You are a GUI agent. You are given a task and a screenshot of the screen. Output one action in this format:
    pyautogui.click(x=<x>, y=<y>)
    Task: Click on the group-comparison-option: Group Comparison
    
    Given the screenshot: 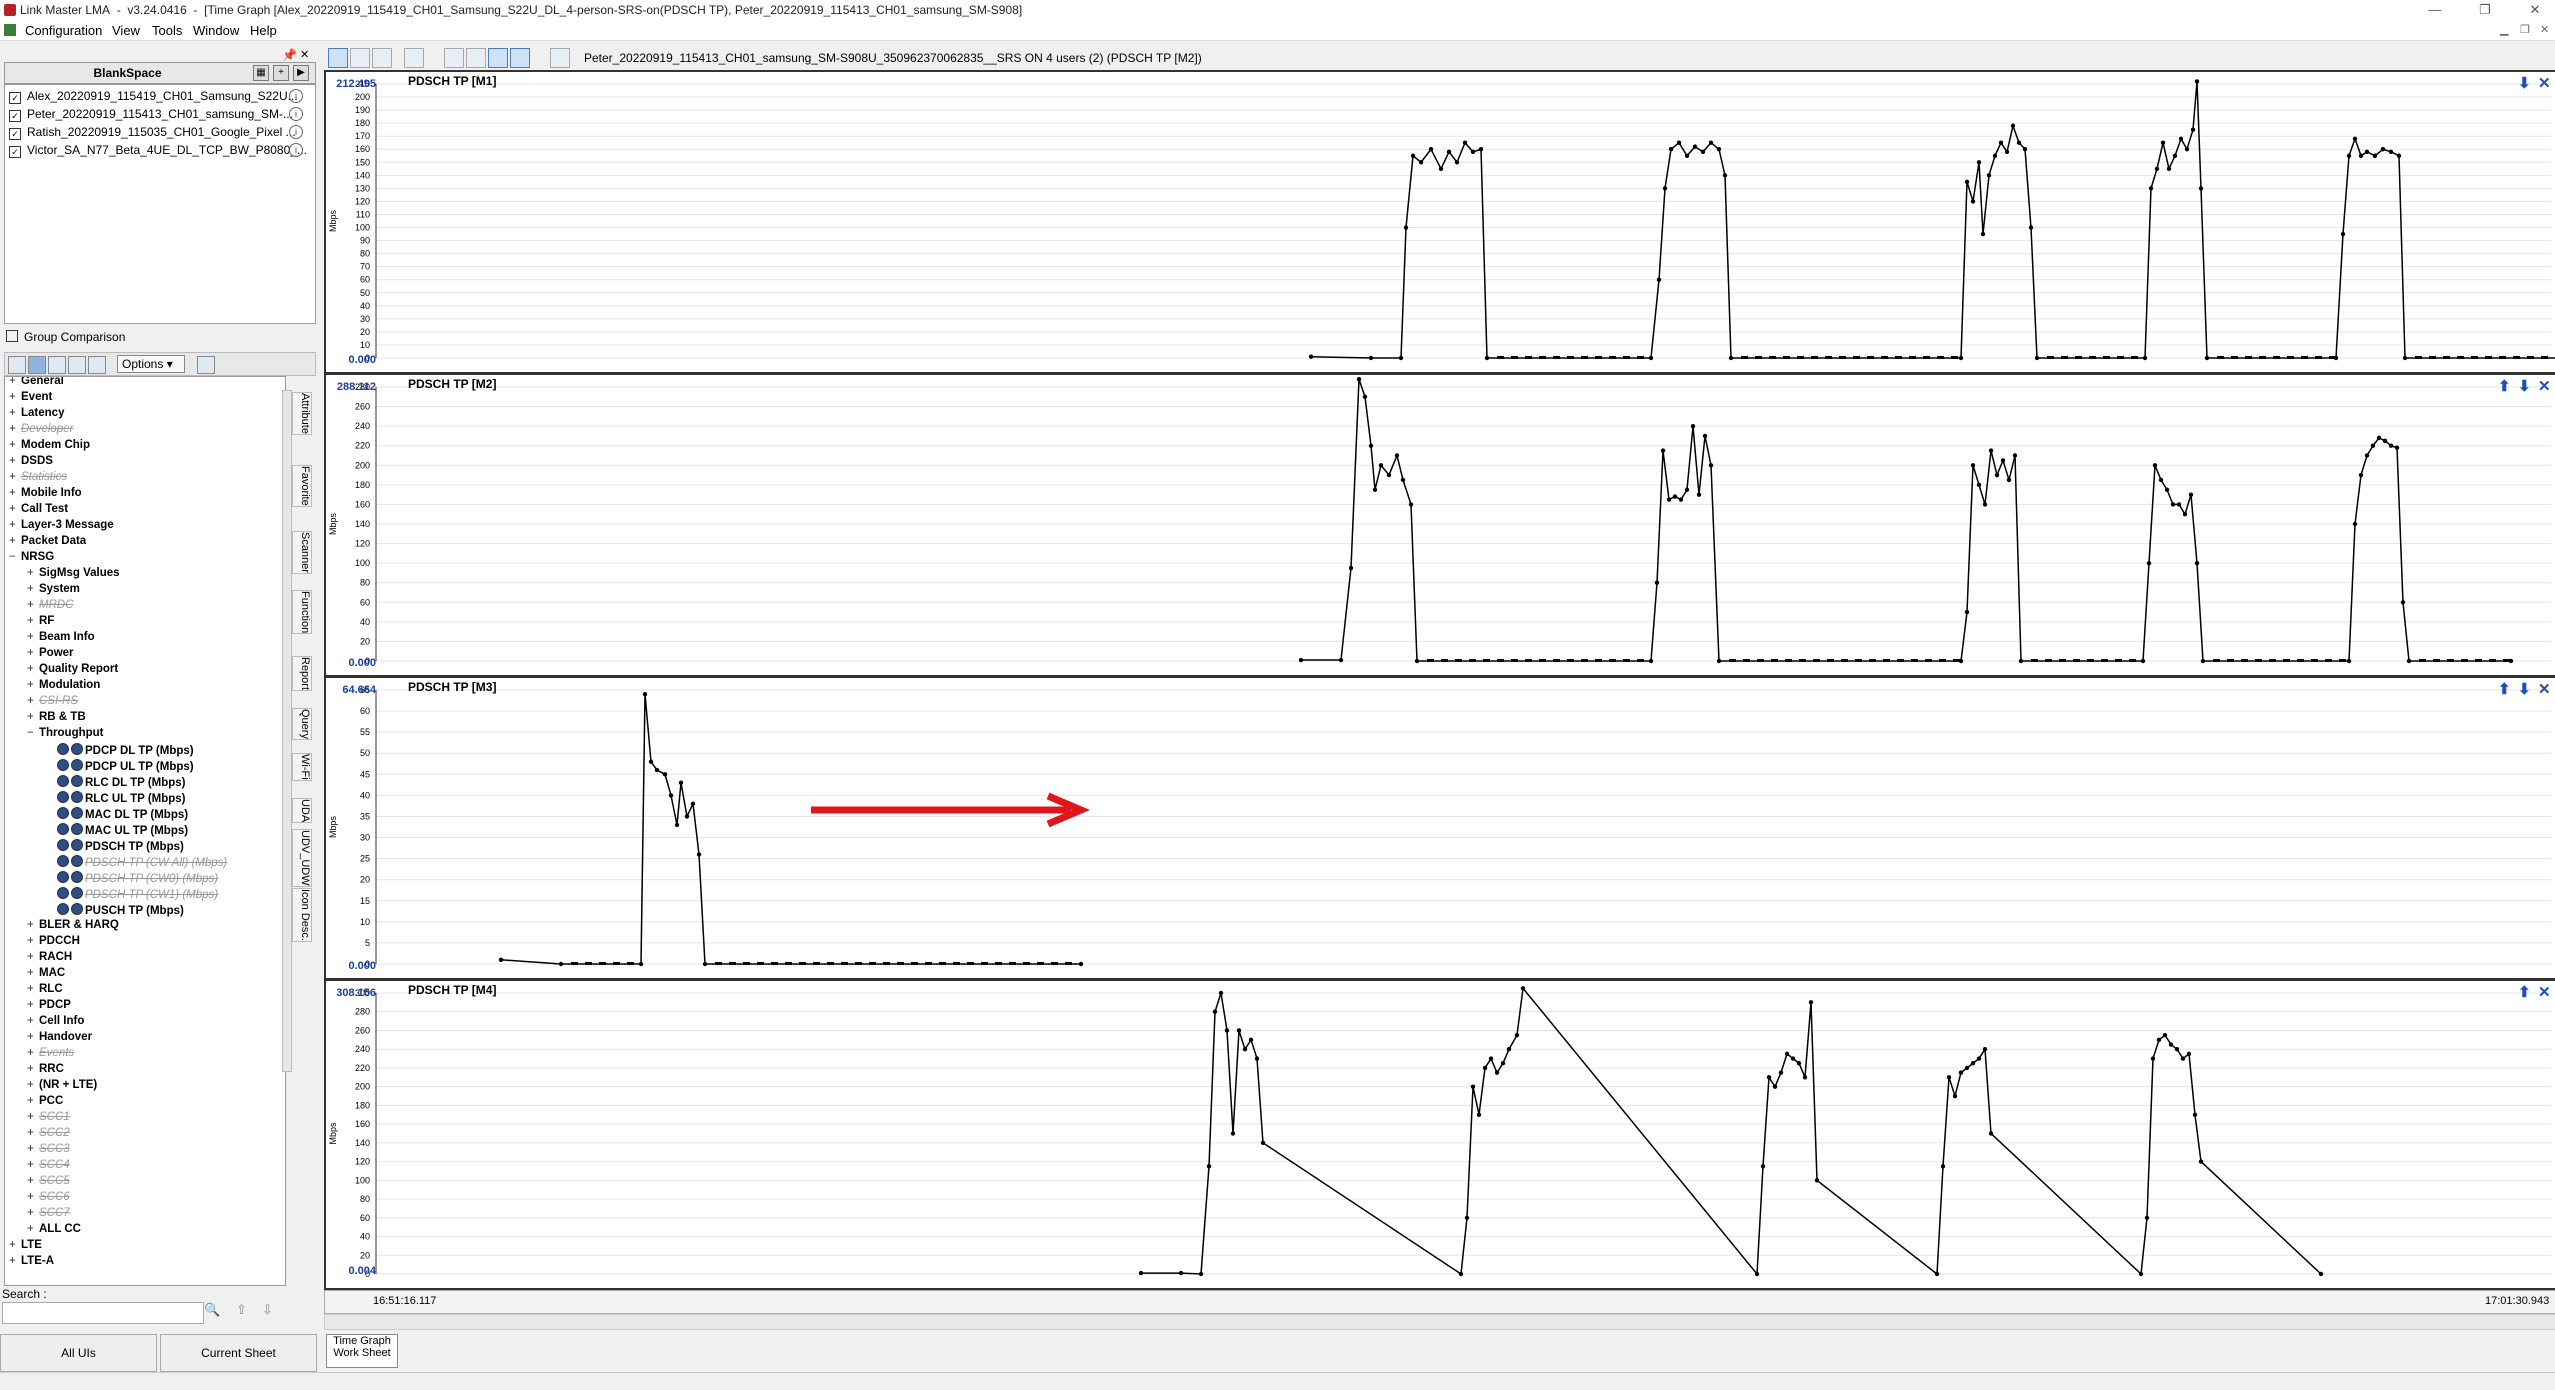 What is the action you would take?
    pyautogui.click(x=65, y=337)
    